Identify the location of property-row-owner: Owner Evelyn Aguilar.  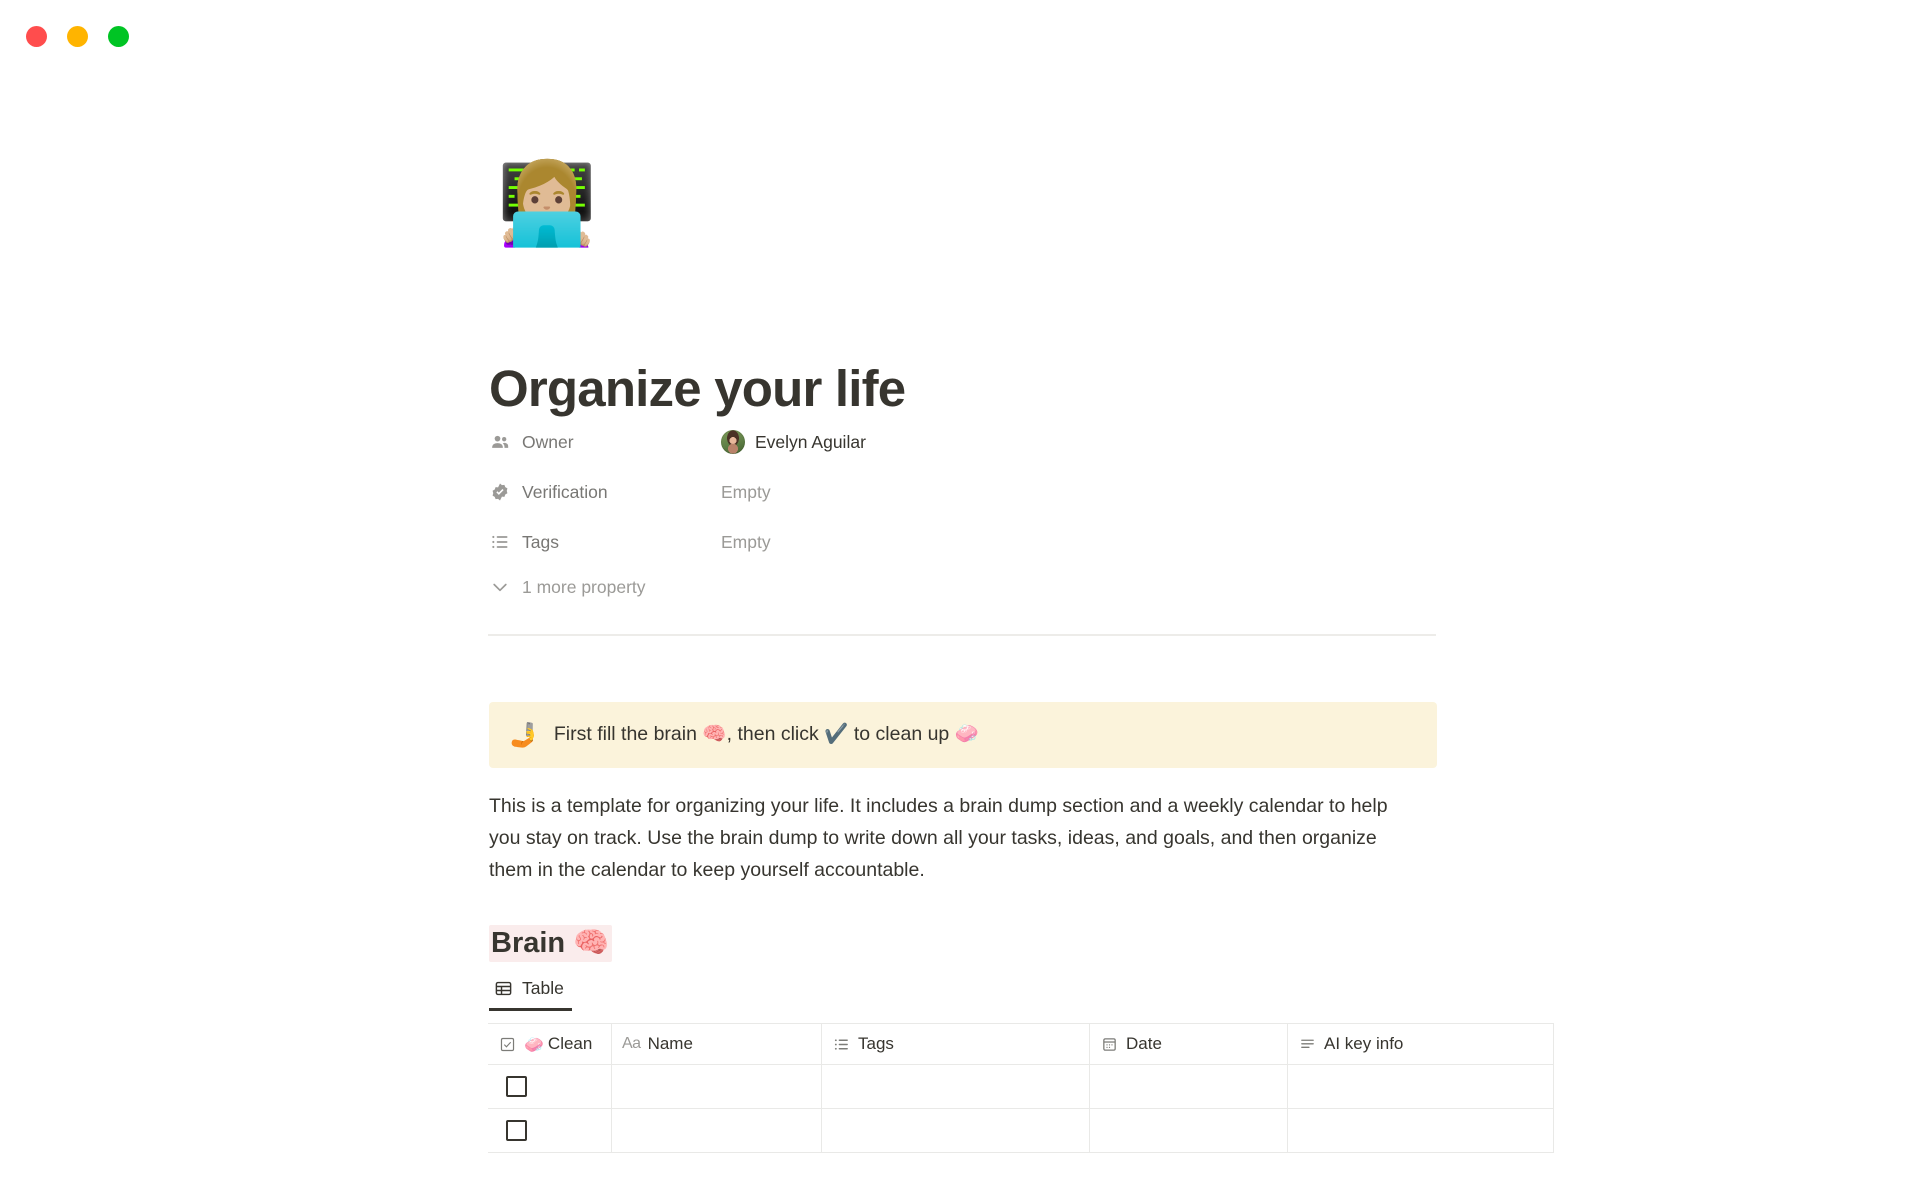
(963, 442).